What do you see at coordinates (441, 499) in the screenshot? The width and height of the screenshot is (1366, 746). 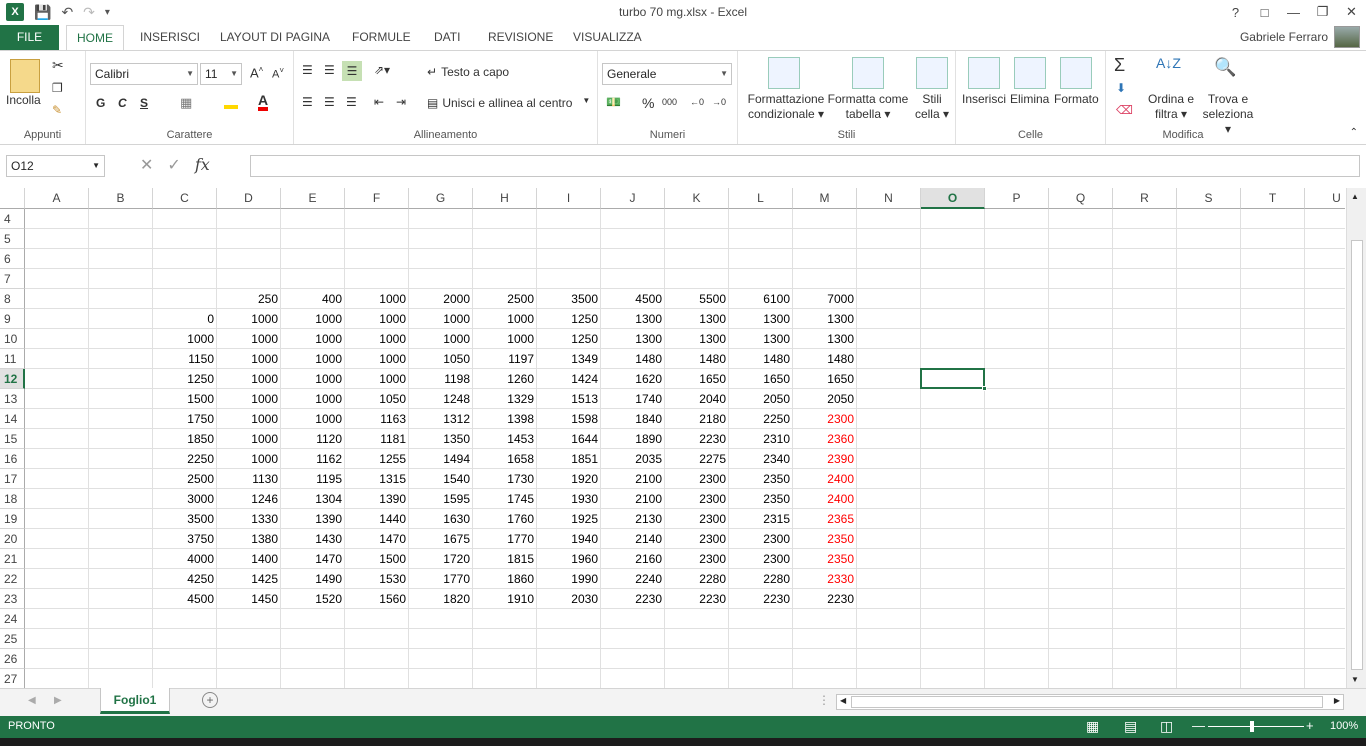 I see `cell-g18: 1595` at bounding box center [441, 499].